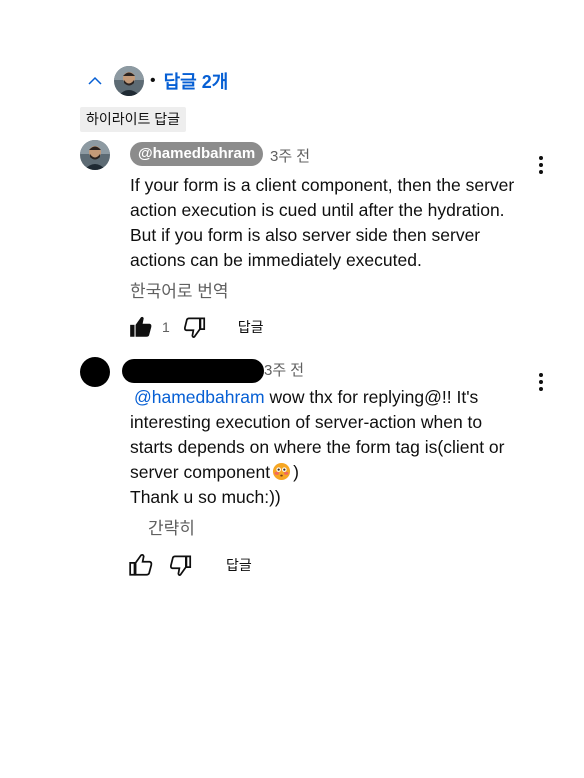 The width and height of the screenshot is (584, 778). I want to click on chevron-up-icon, so click(95, 80).